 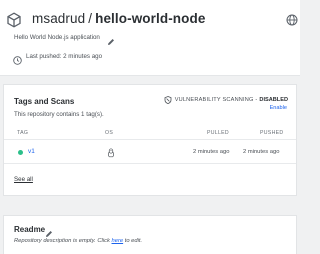 I want to click on readme-edit-link: here, so click(x=118, y=241).